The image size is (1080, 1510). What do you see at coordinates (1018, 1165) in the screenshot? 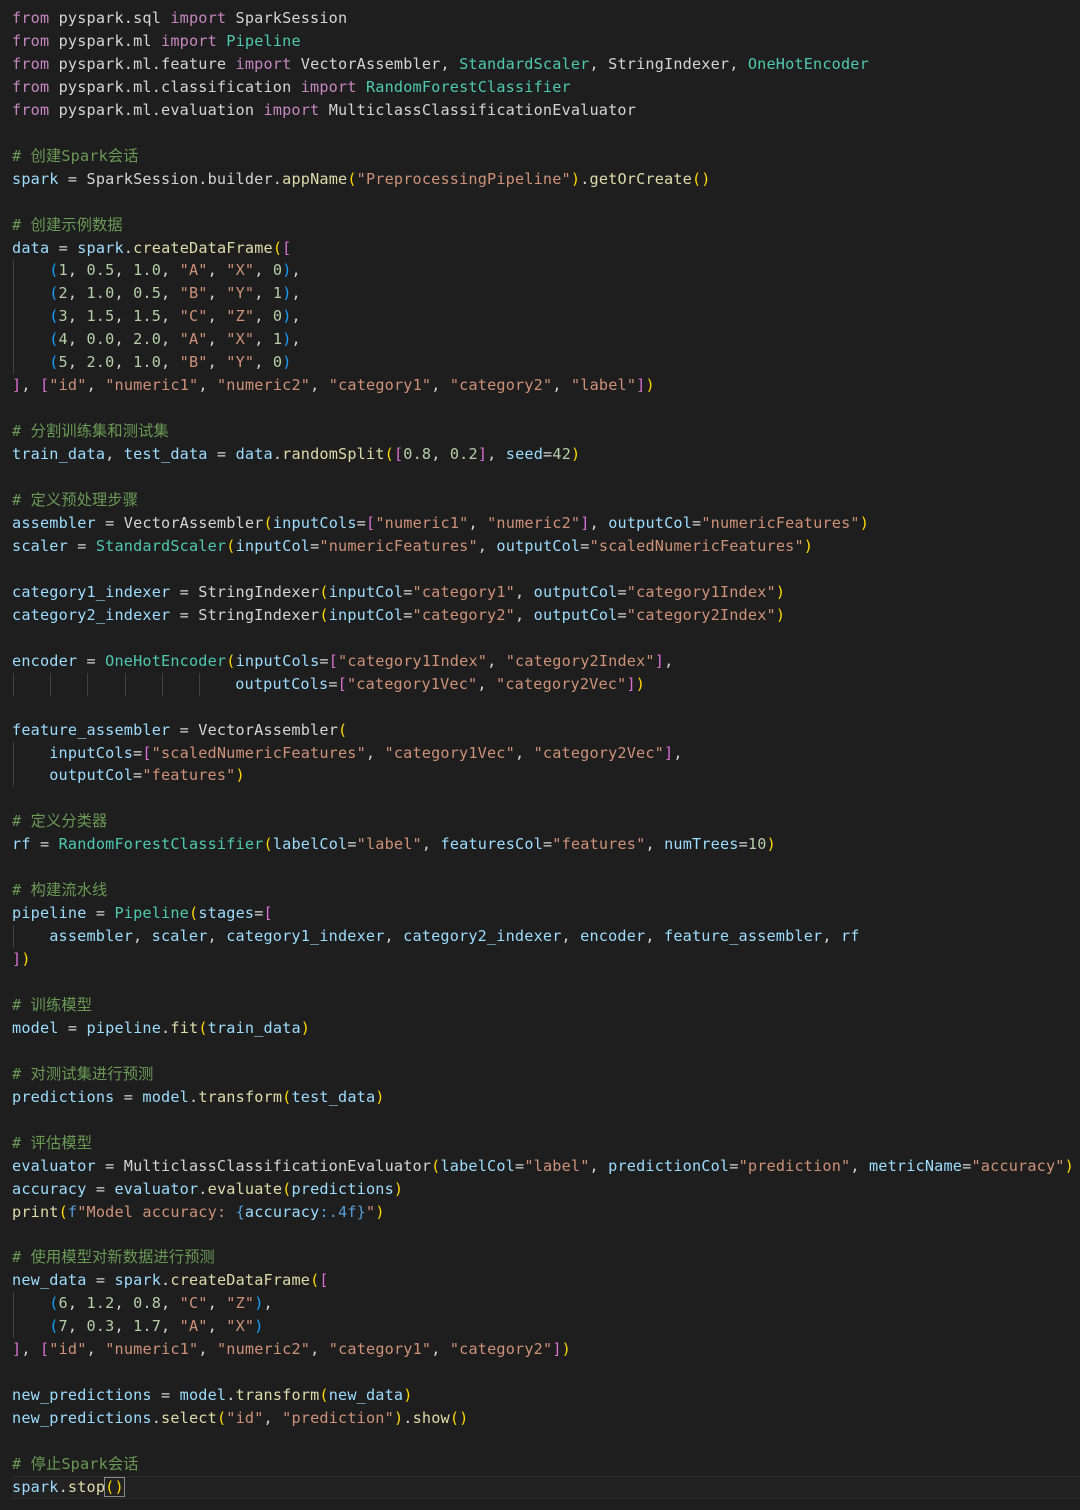
I see `string-token: "accuracy"` at bounding box center [1018, 1165].